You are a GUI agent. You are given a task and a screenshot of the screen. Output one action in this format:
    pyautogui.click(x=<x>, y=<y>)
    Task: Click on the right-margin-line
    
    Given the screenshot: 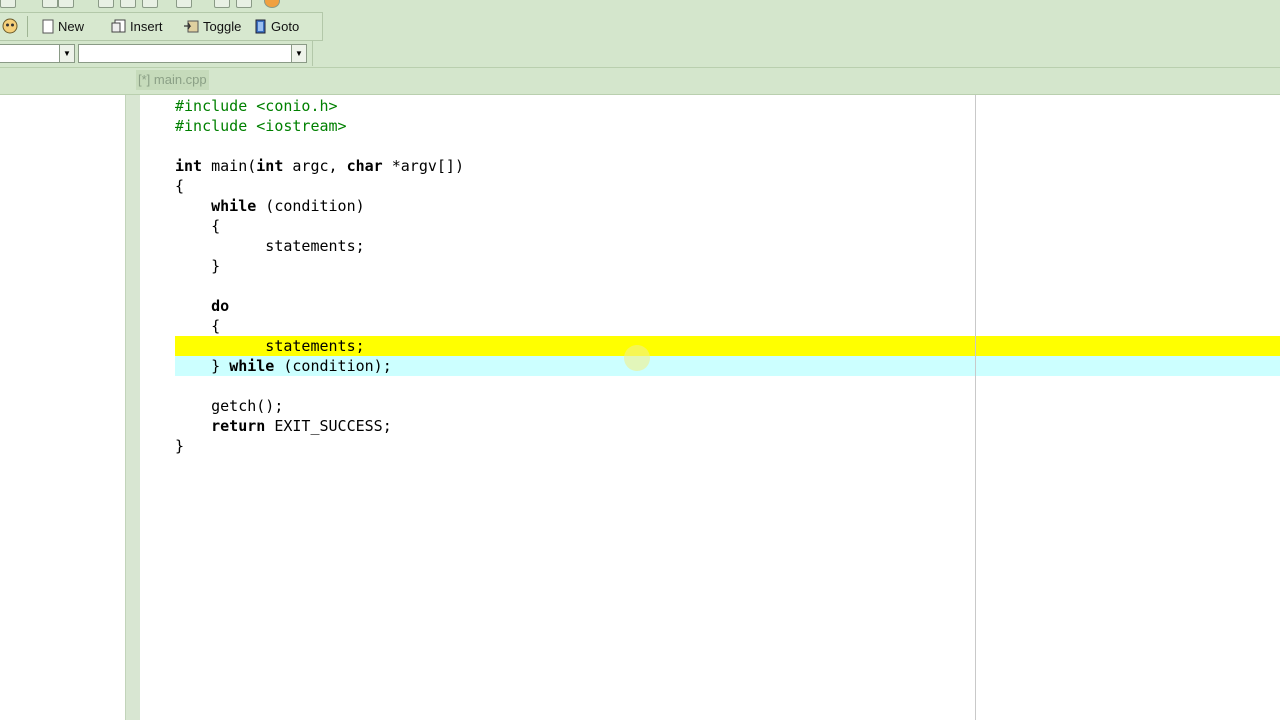 What is the action you would take?
    pyautogui.click(x=975, y=407)
    